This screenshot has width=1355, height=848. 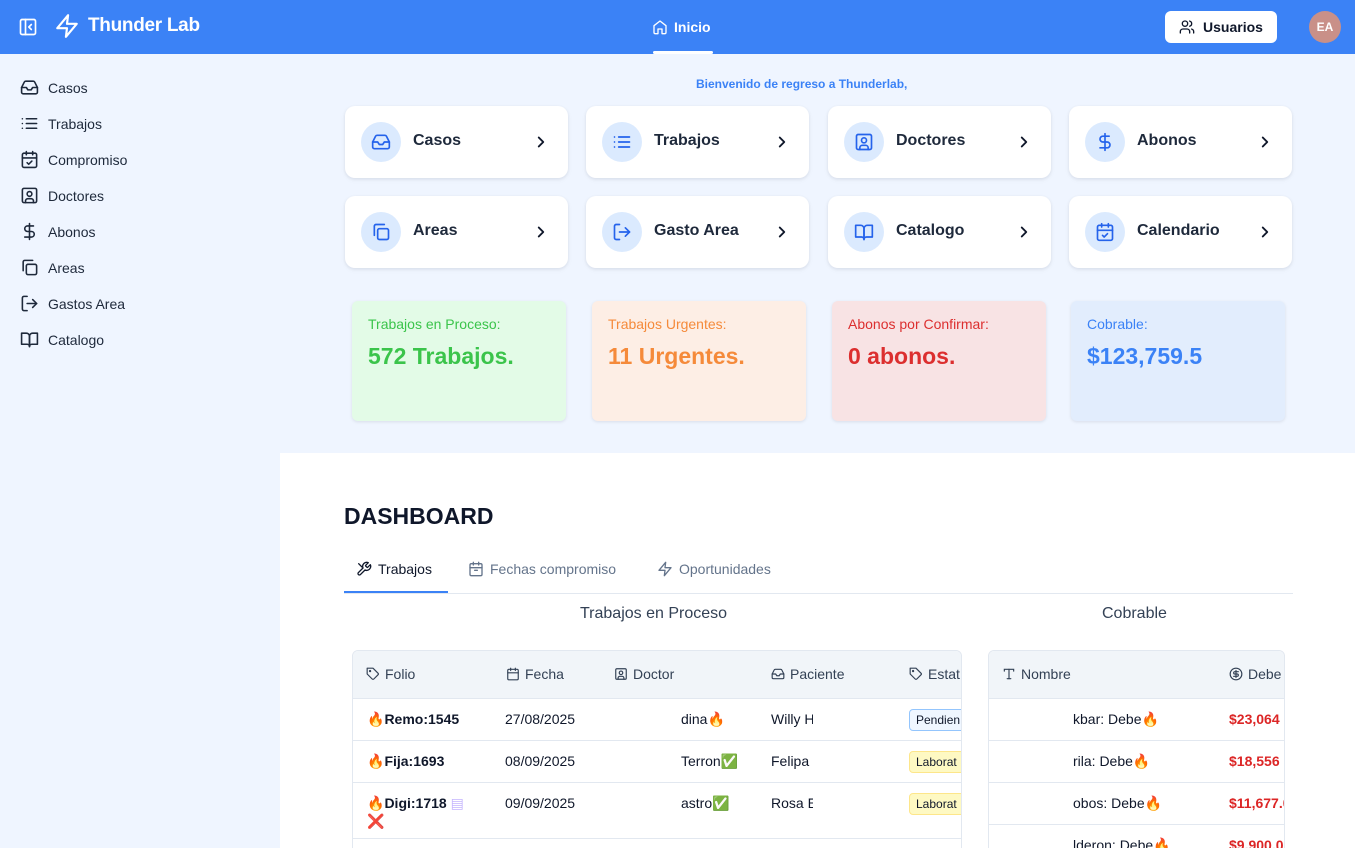 I want to click on stat-cobrable: Cobrable: $123,759.5, so click(x=1178, y=361).